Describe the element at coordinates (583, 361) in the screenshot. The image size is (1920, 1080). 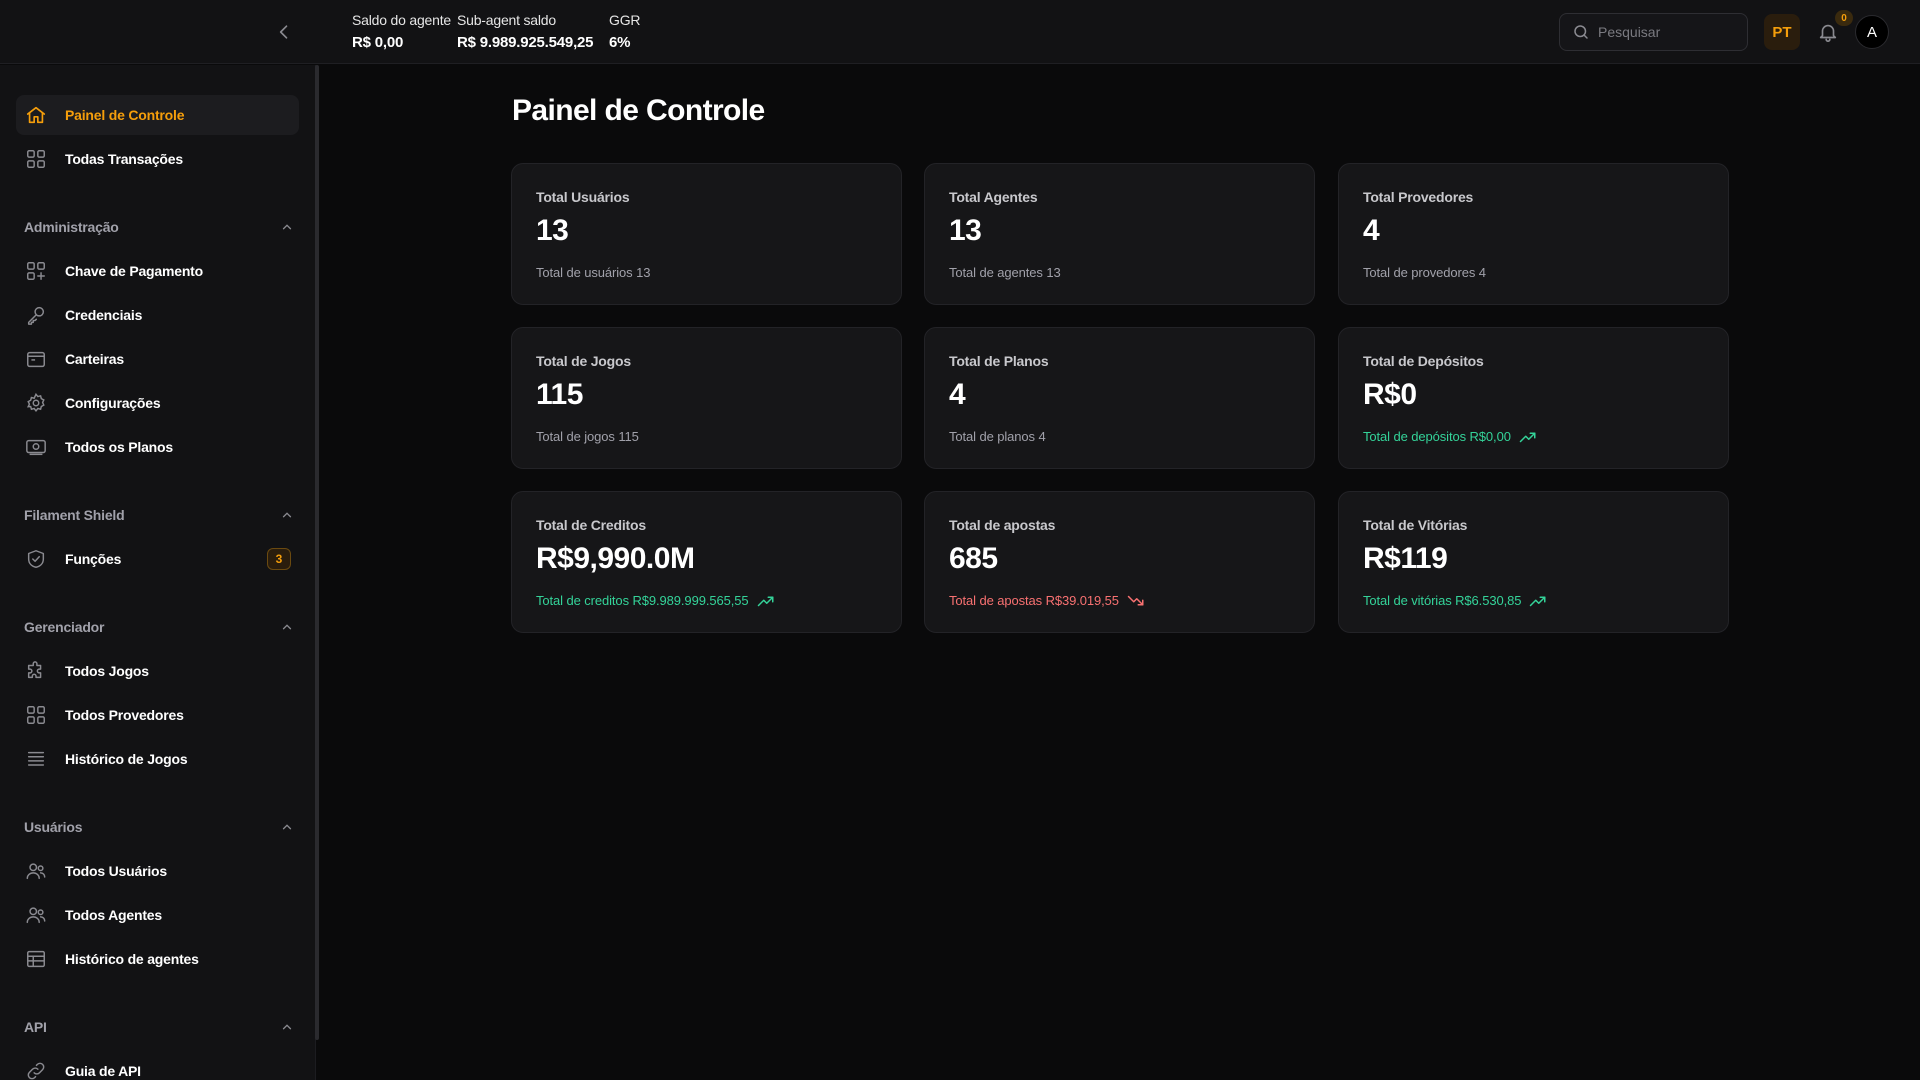
I see `card-label: Total de Jogos` at that location.